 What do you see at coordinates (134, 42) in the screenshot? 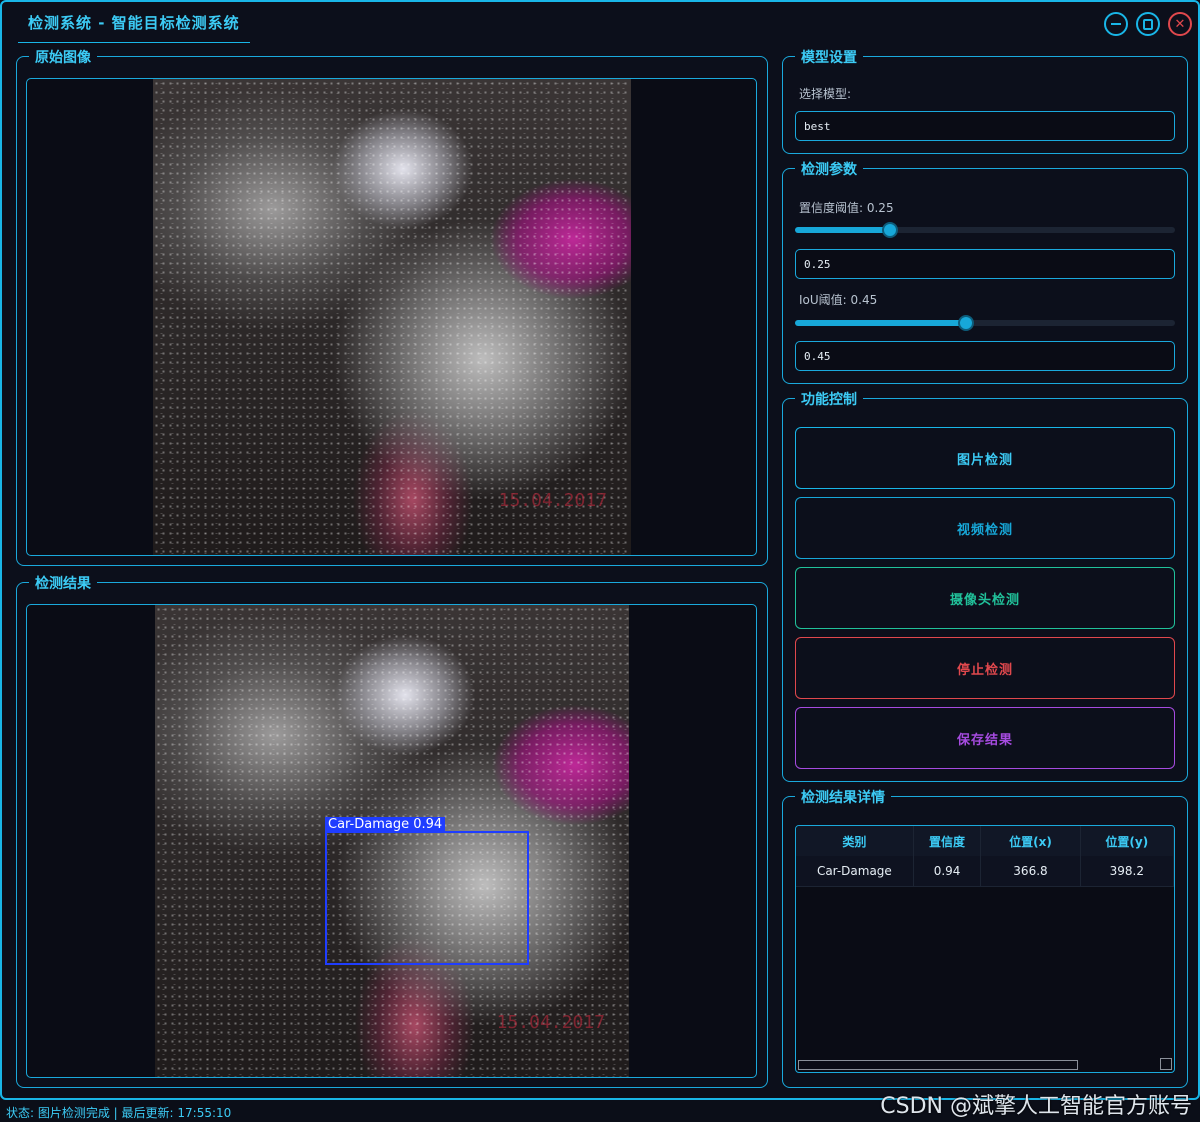
I see `title-underline` at bounding box center [134, 42].